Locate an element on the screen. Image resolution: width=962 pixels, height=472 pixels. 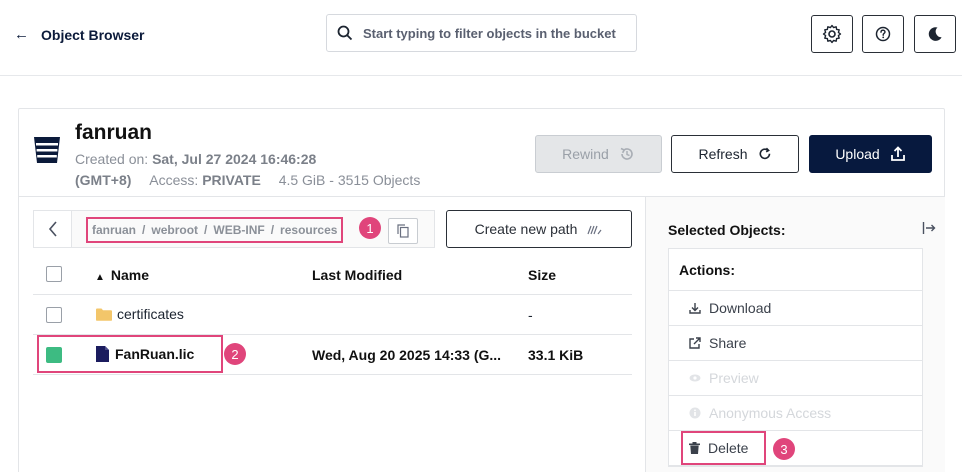
back-to-object-browser: ← Object Browser is located at coordinates (79, 34).